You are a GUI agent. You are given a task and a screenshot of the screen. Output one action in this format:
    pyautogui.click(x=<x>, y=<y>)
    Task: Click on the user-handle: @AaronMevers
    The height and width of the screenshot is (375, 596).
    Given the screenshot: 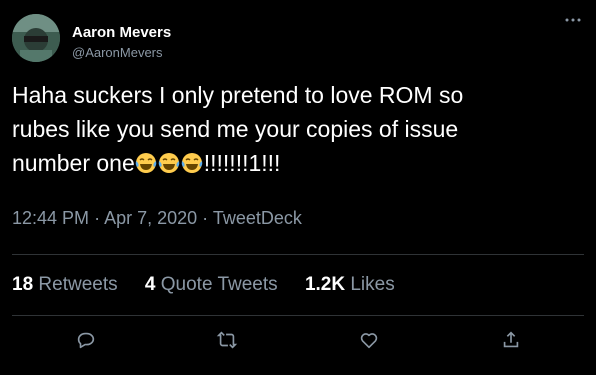 What is the action you would take?
    pyautogui.click(x=117, y=53)
    